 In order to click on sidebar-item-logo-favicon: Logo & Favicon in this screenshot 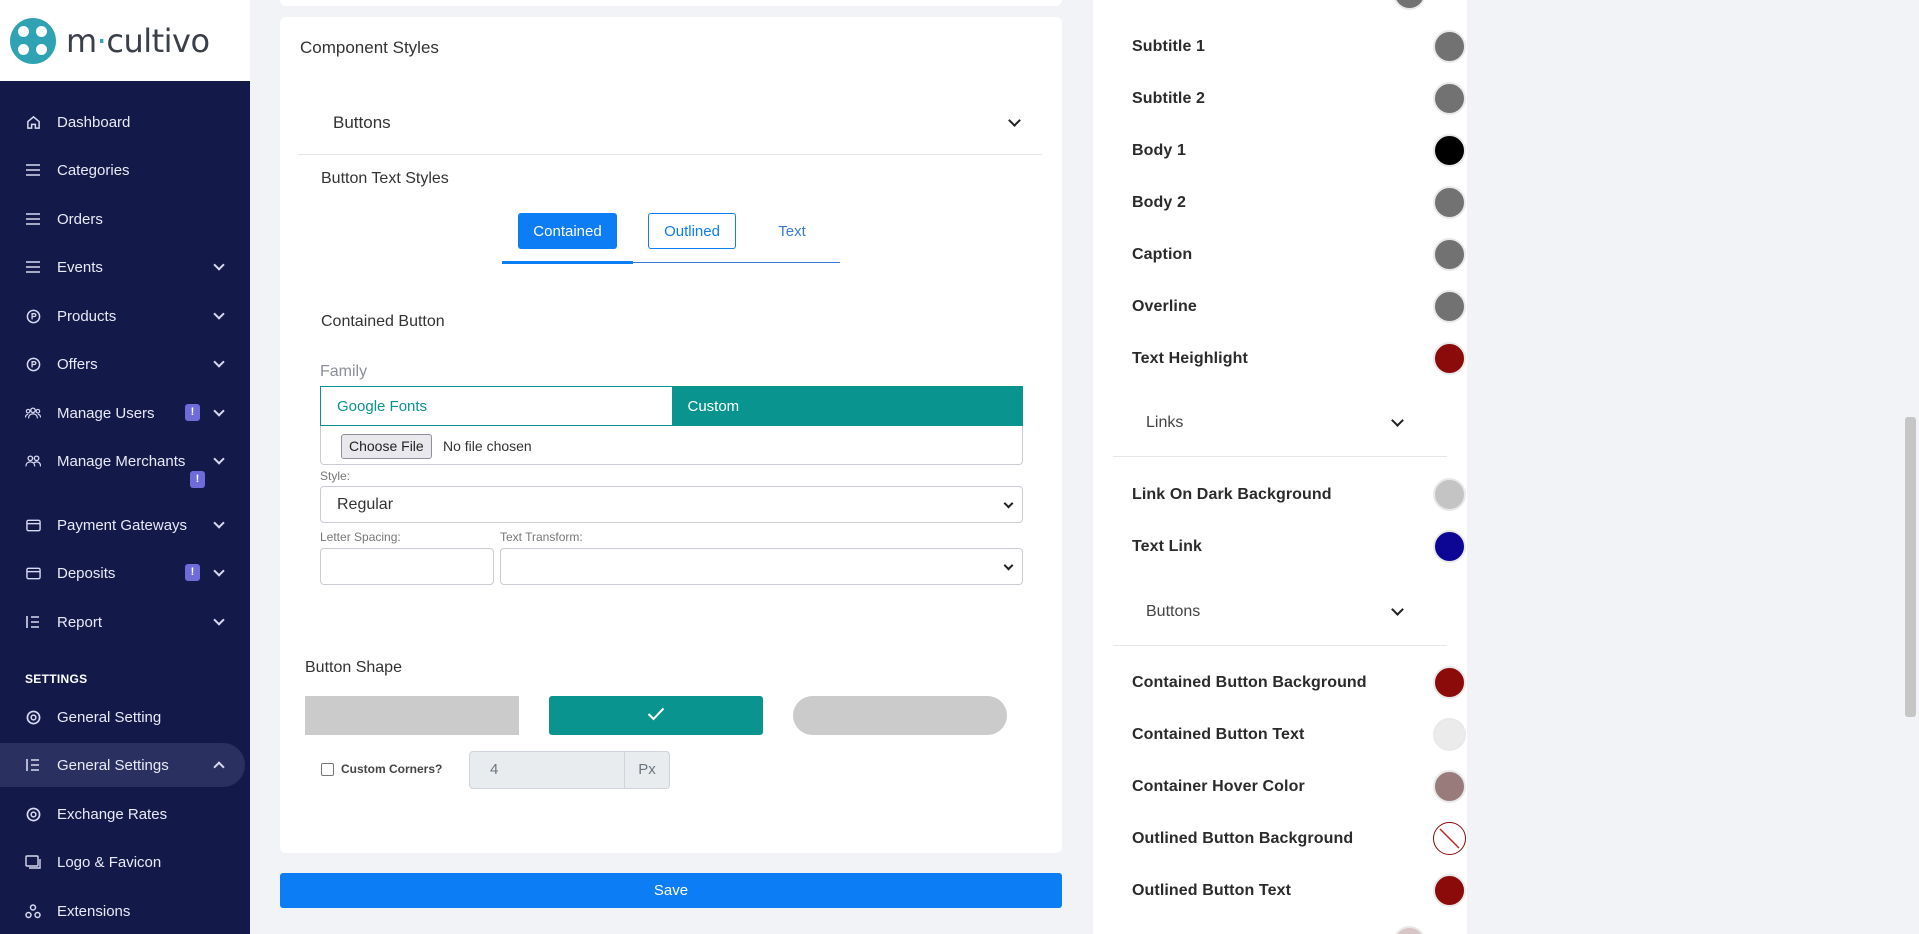, I will do `click(122, 862)`.